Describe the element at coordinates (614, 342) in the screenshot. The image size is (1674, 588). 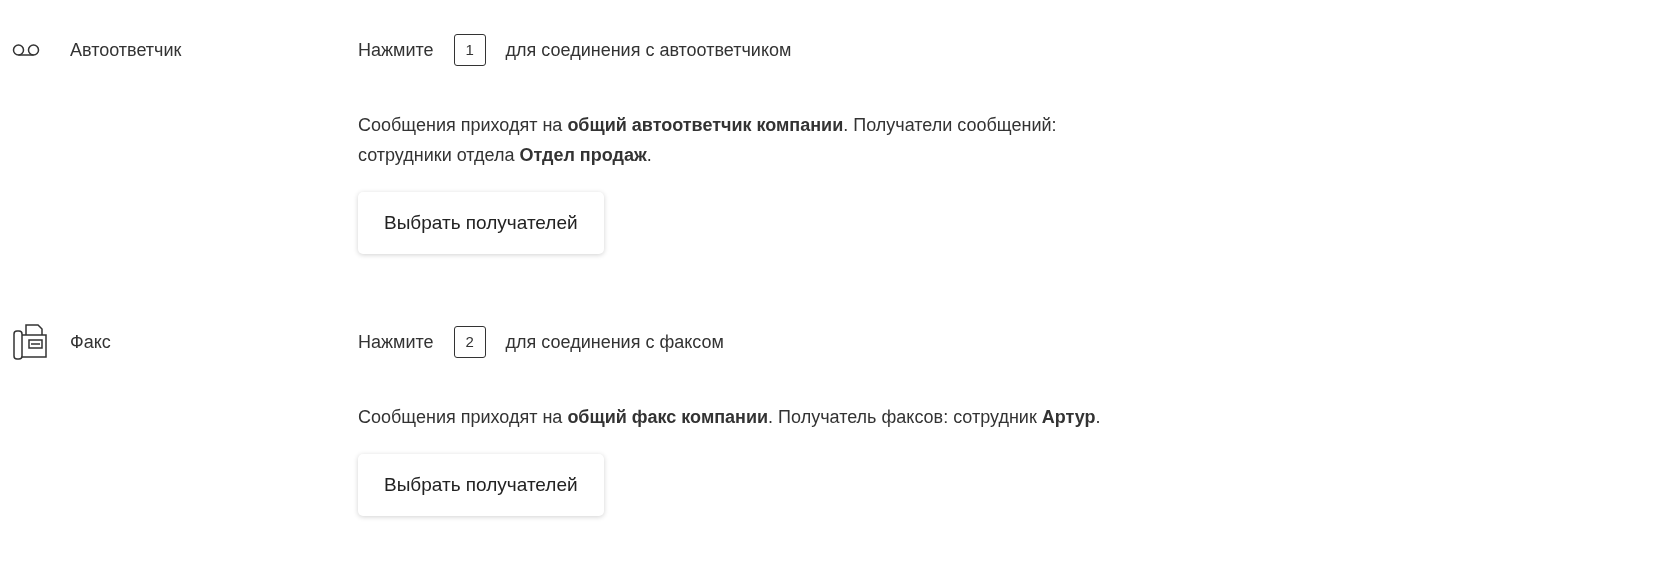
I see `instruction-text: для соединения с факсом` at that location.